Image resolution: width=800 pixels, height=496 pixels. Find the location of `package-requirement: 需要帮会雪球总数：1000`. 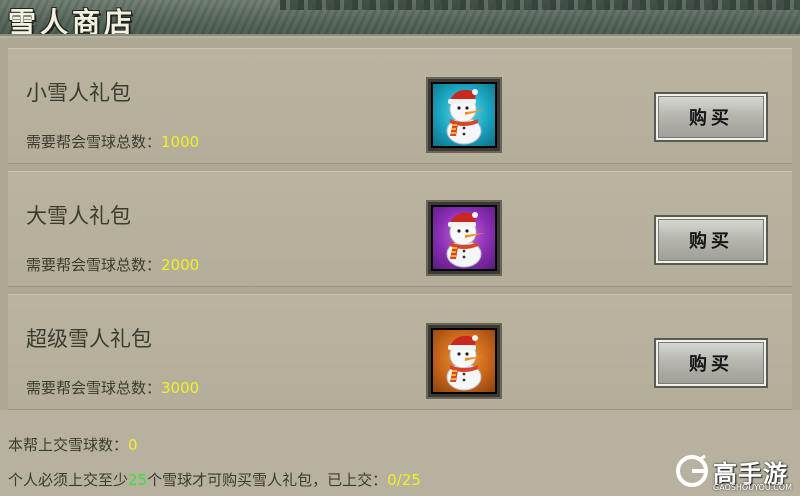

package-requirement: 需要帮会雪球总数：1000 is located at coordinates (112, 141).